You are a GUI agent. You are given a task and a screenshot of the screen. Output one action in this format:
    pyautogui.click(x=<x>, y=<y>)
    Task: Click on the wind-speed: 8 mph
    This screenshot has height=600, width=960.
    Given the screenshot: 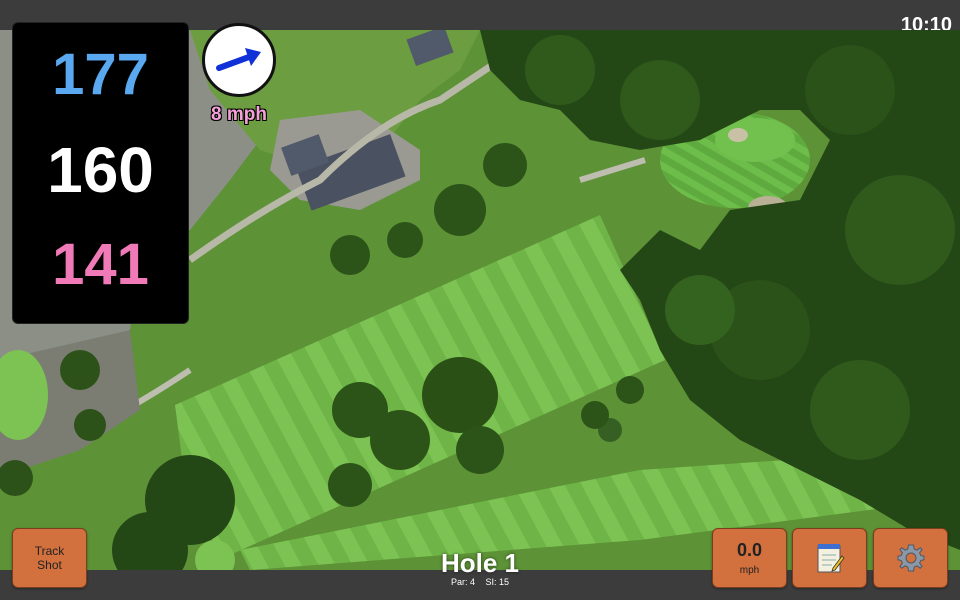 What is the action you would take?
    pyautogui.click(x=239, y=114)
    